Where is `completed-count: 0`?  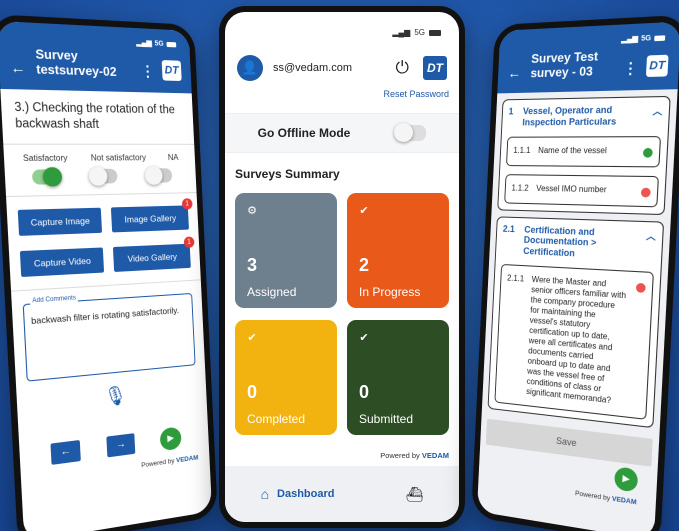 completed-count: 0 is located at coordinates (252, 392).